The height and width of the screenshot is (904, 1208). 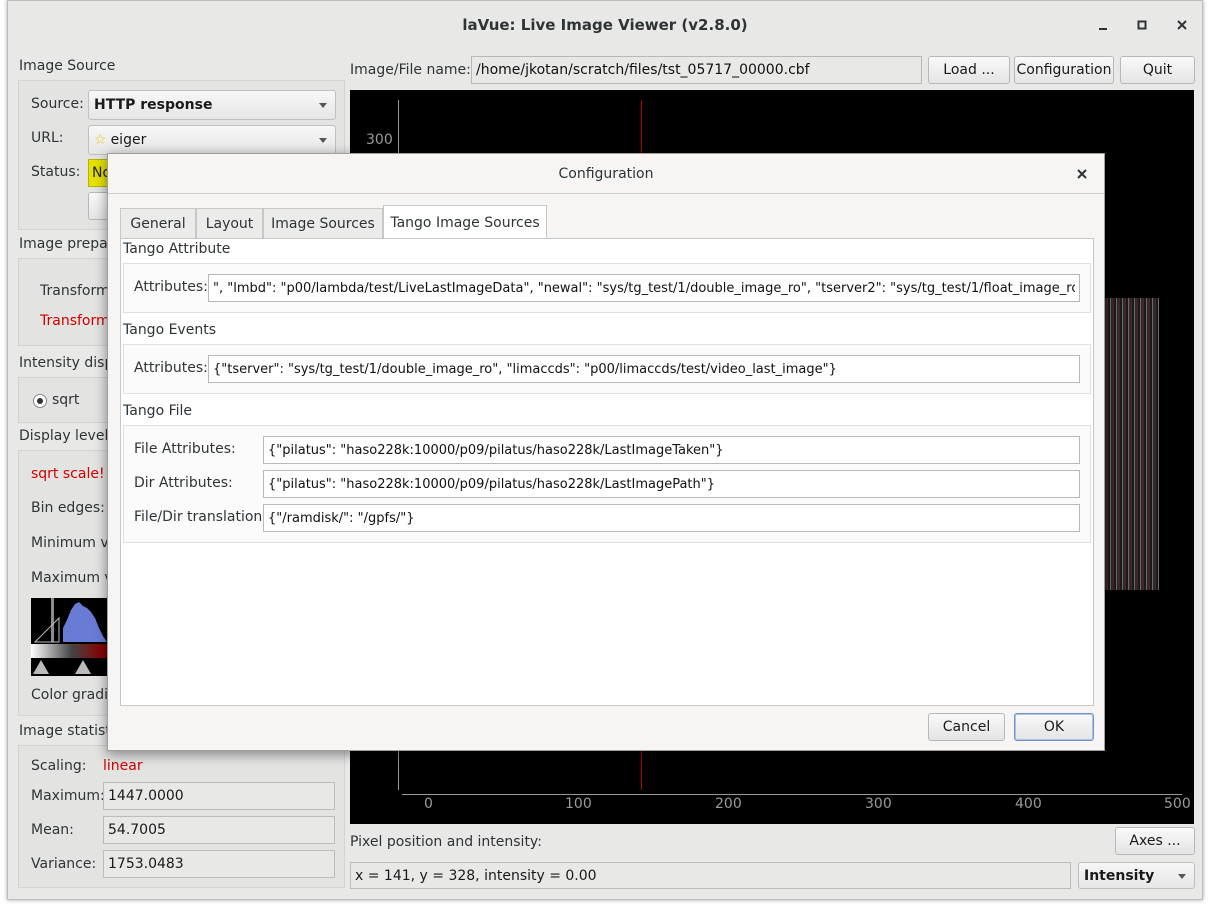 I want to click on tango-events-title: Tango Events, so click(x=169, y=330).